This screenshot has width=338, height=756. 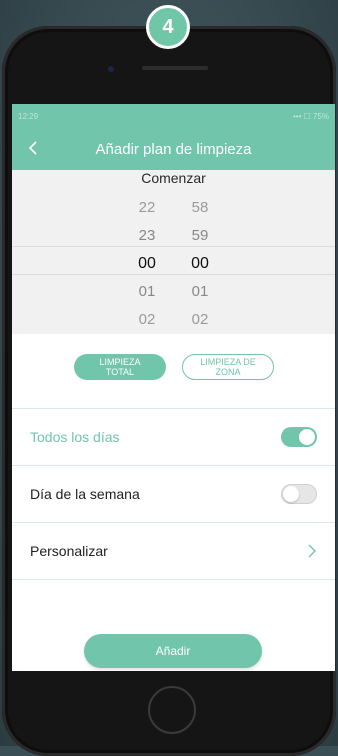 I want to click on every-day-toggle, so click(x=299, y=437).